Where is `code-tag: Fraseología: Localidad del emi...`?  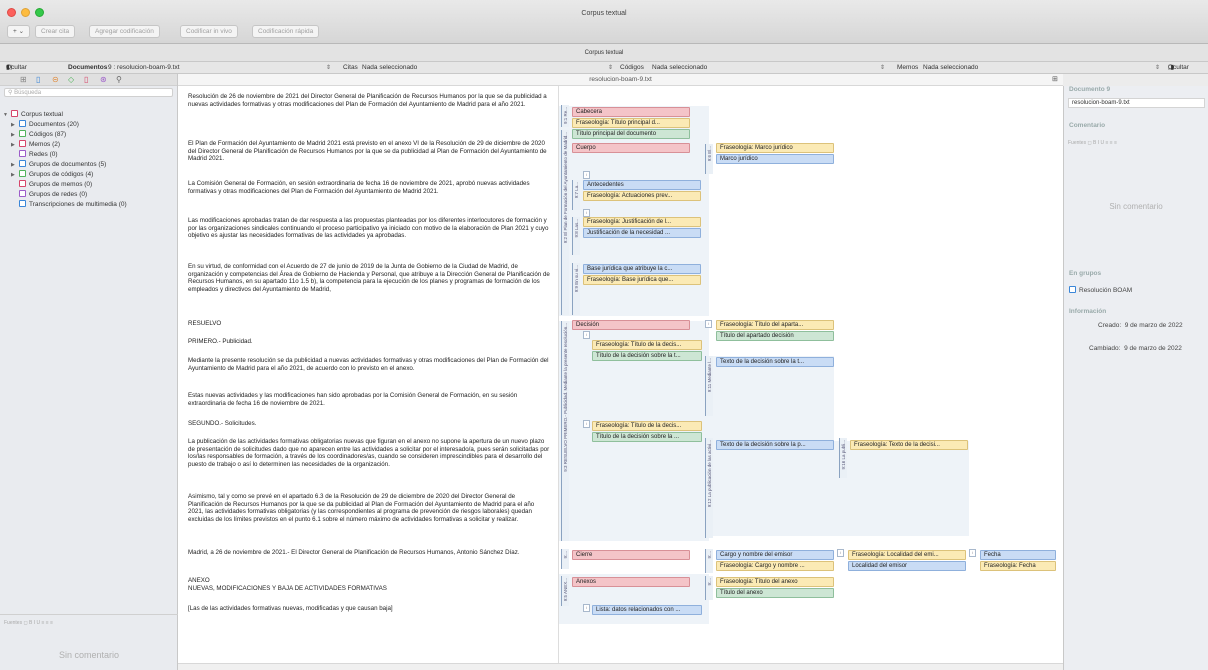
code-tag: Fraseología: Localidad del emi... is located at coordinates (907, 555).